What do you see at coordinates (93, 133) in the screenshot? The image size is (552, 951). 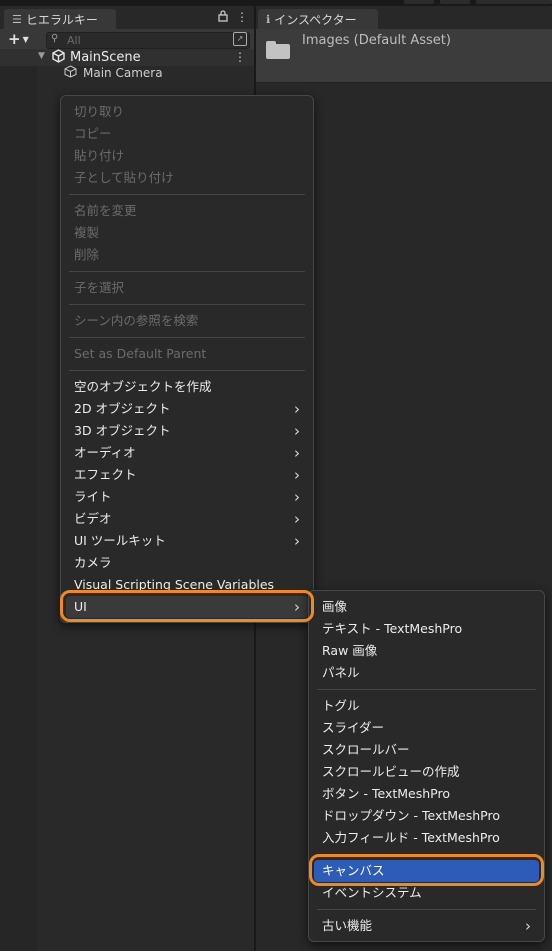 I see `menu-item-label: コピー` at bounding box center [93, 133].